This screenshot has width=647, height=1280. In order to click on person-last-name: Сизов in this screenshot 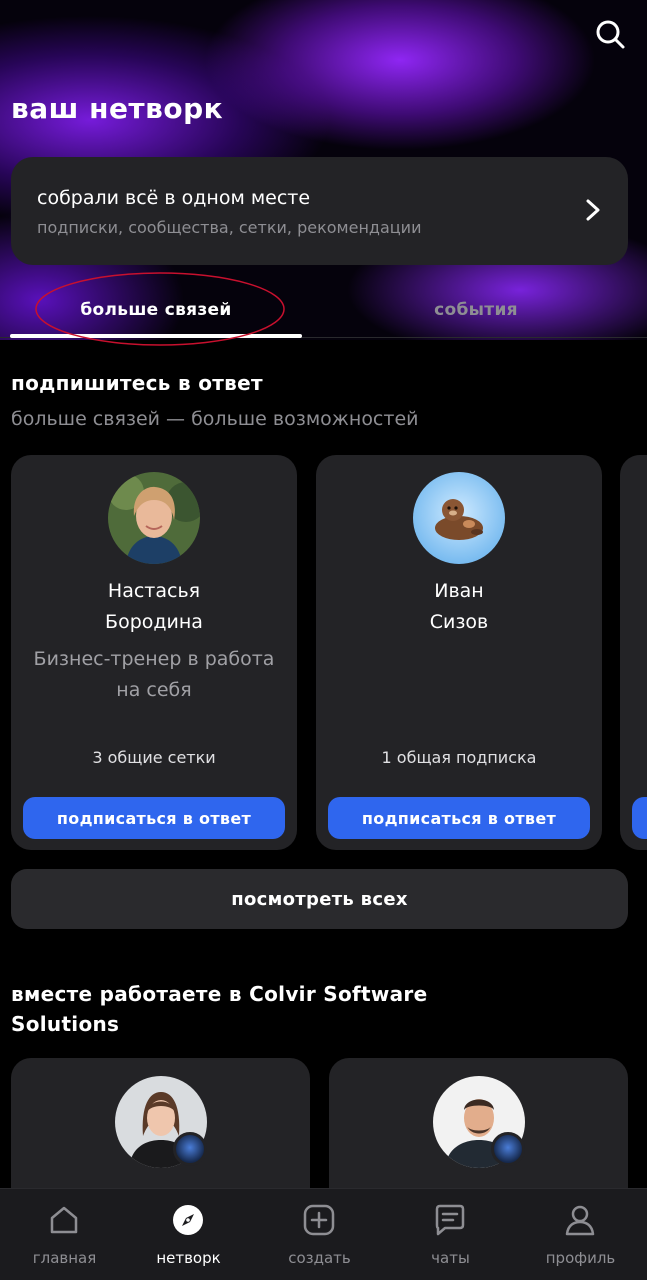, I will do `click(459, 622)`.